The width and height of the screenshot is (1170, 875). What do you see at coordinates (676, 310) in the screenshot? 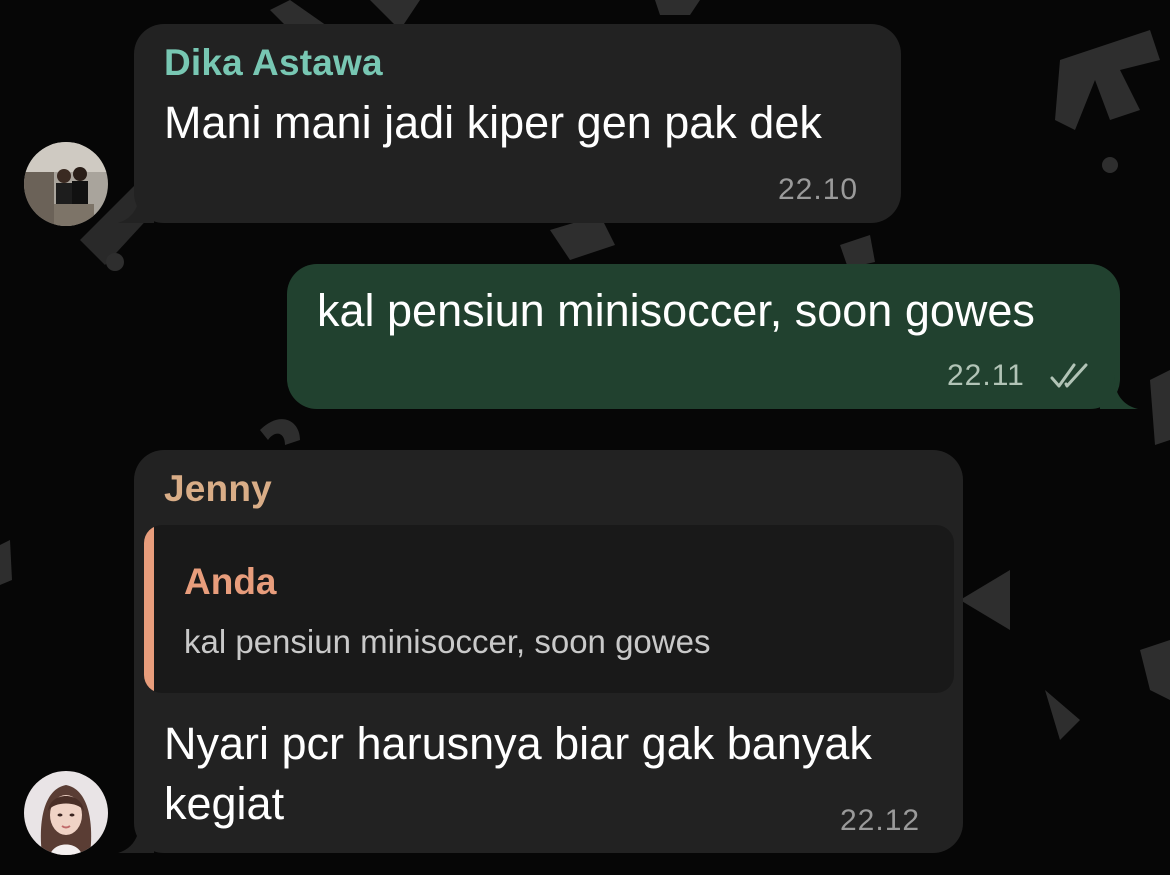
I see `message-text: kal pensiun minisoccer, soon gowes` at bounding box center [676, 310].